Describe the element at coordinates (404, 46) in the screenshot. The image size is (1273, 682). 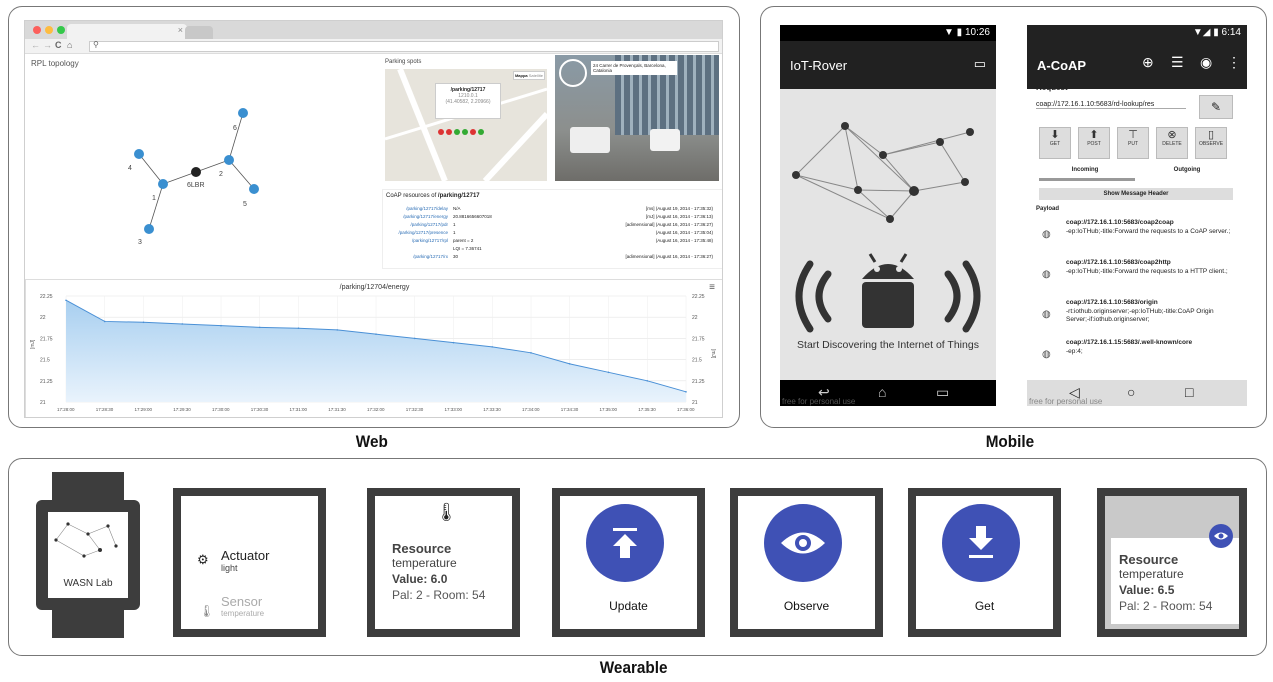
I see `url-input: ⚲` at that location.